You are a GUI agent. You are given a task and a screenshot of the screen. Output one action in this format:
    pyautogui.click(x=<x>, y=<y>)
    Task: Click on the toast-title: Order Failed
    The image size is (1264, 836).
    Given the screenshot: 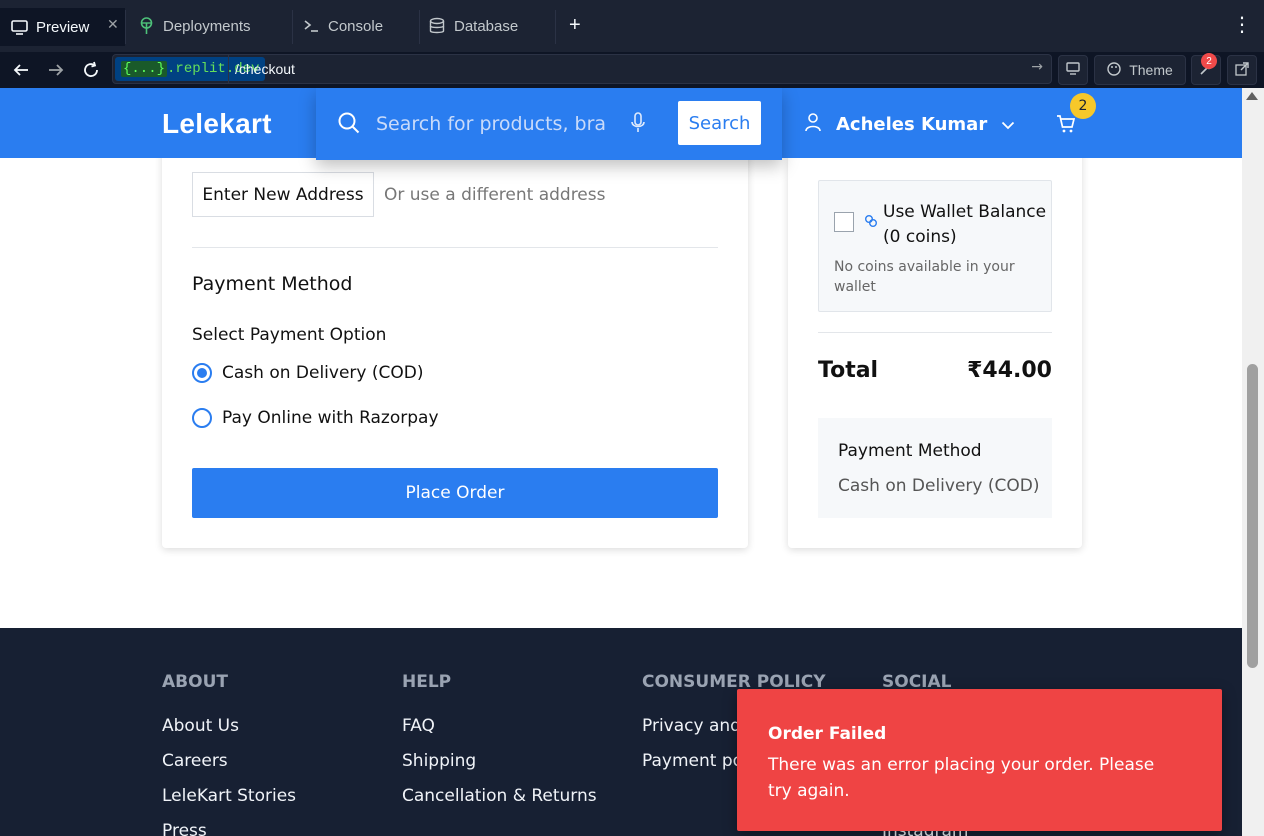 What is the action you would take?
    pyautogui.click(x=827, y=734)
    